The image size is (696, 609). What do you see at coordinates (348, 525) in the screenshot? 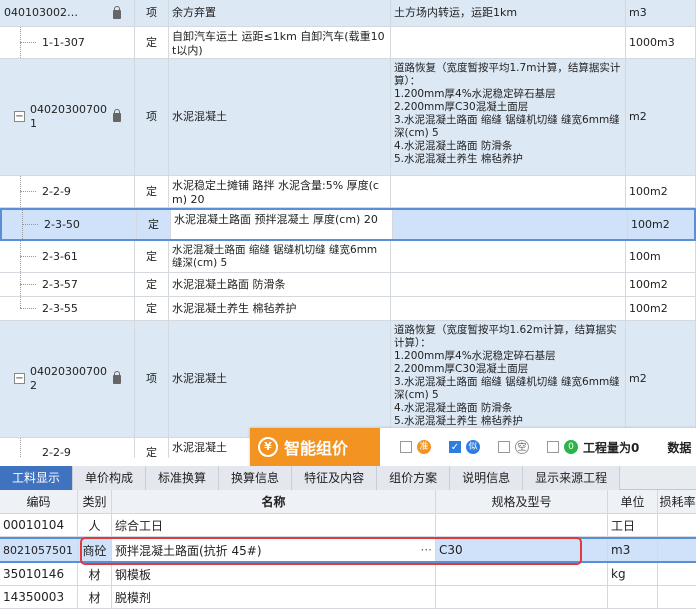
I see `table-row: 00010104 人 综合工日 工日` at bounding box center [348, 525].